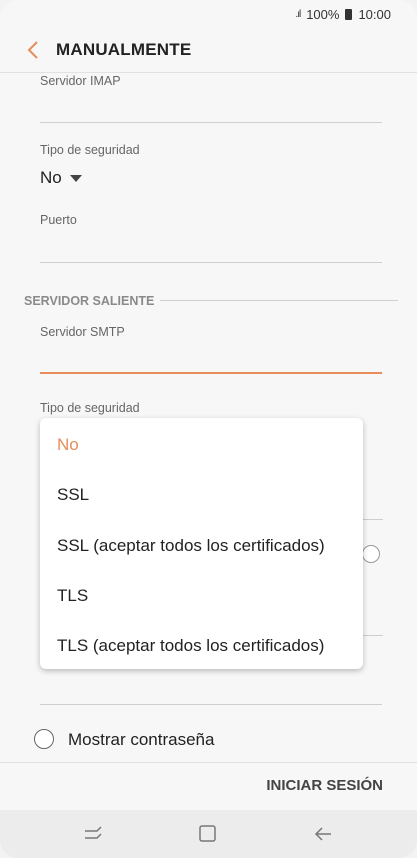 Image resolution: width=417 pixels, height=858 pixels. Describe the element at coordinates (371, 554) in the screenshot. I see `hidden-radio` at that location.